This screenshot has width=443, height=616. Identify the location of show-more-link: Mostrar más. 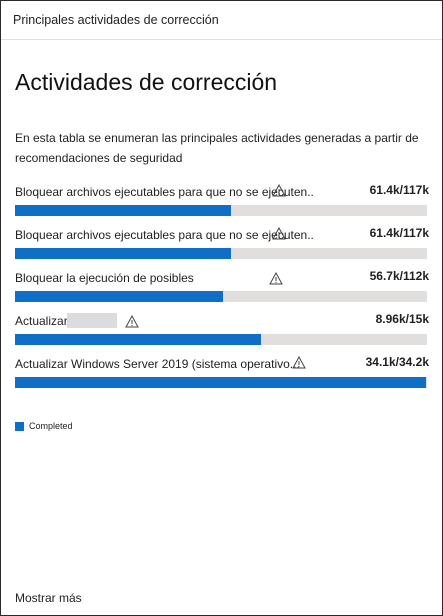
(48, 598).